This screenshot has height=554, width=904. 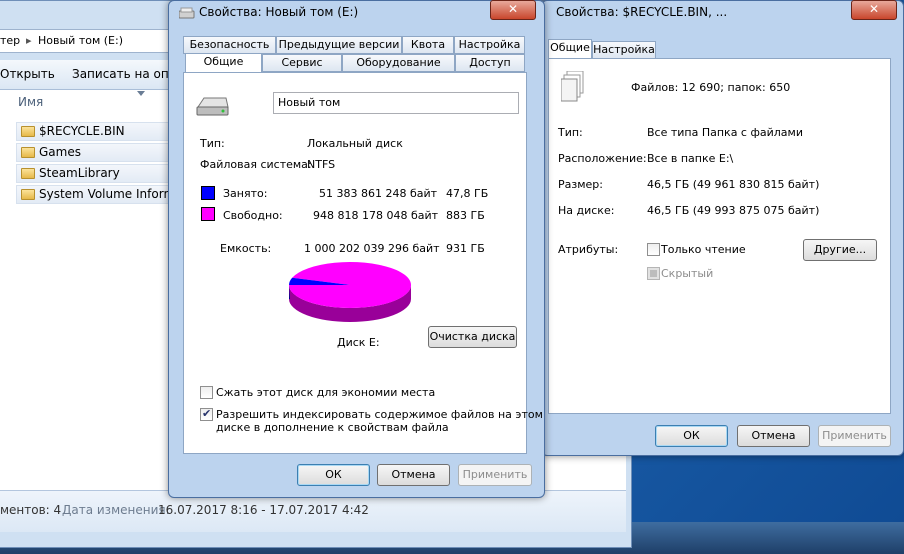 I want to click on capacity-label: Емкость:, so click(x=246, y=248).